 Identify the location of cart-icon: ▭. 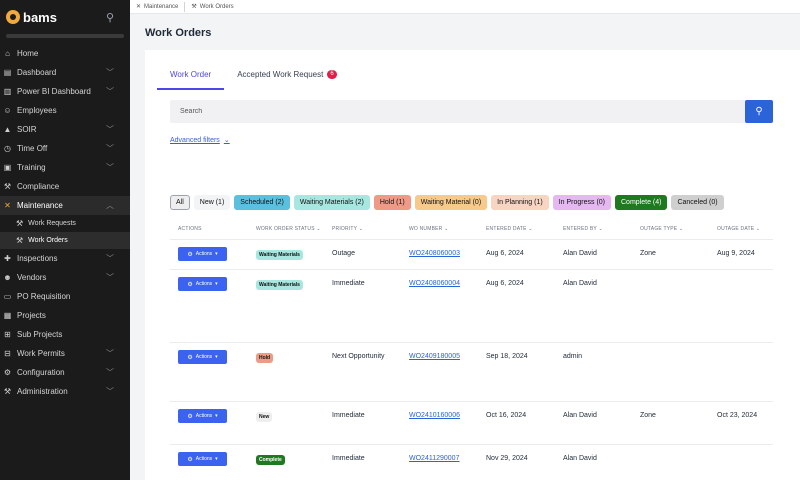
(7, 296).